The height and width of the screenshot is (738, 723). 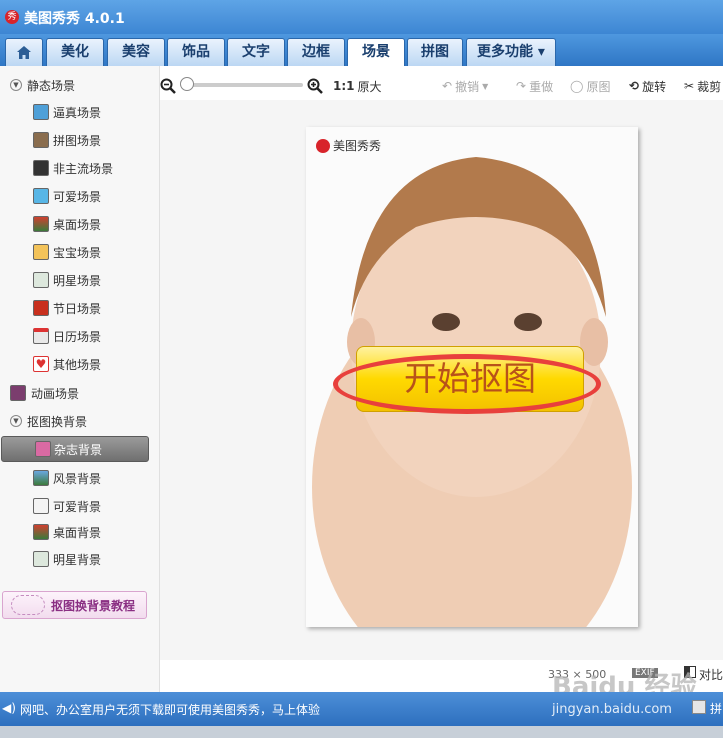 I want to click on film-icon, so click(x=18, y=393).